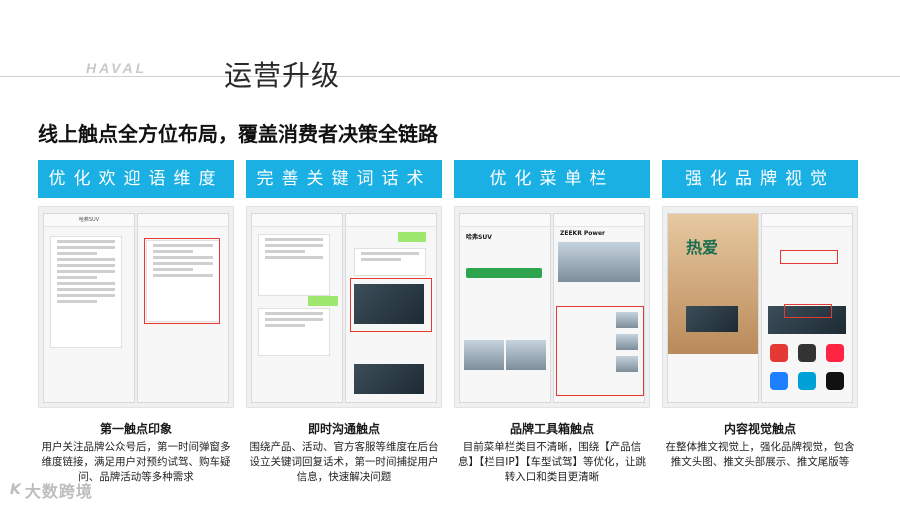 This screenshot has width=900, height=507. I want to click on logo-mark-icon: K, so click(15, 490).